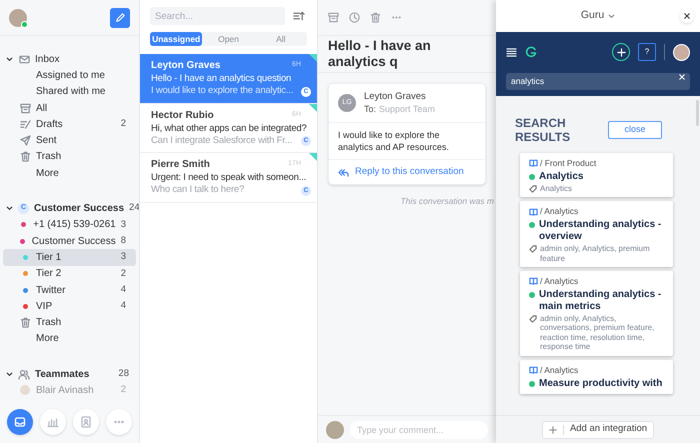  Describe the element at coordinates (354, 17) in the screenshot. I see `clock-icon` at that location.